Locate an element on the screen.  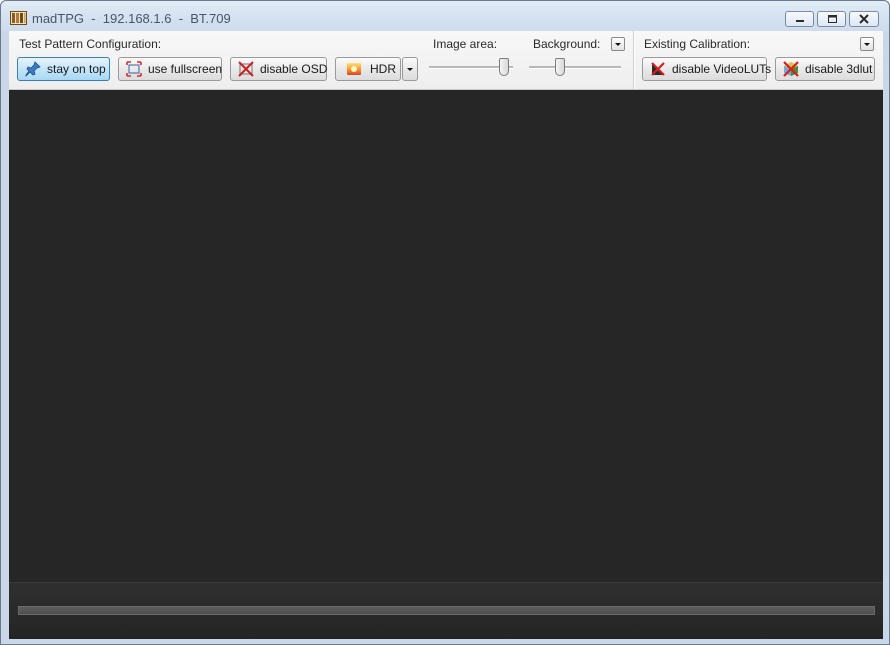
close-button is located at coordinates (864, 19).